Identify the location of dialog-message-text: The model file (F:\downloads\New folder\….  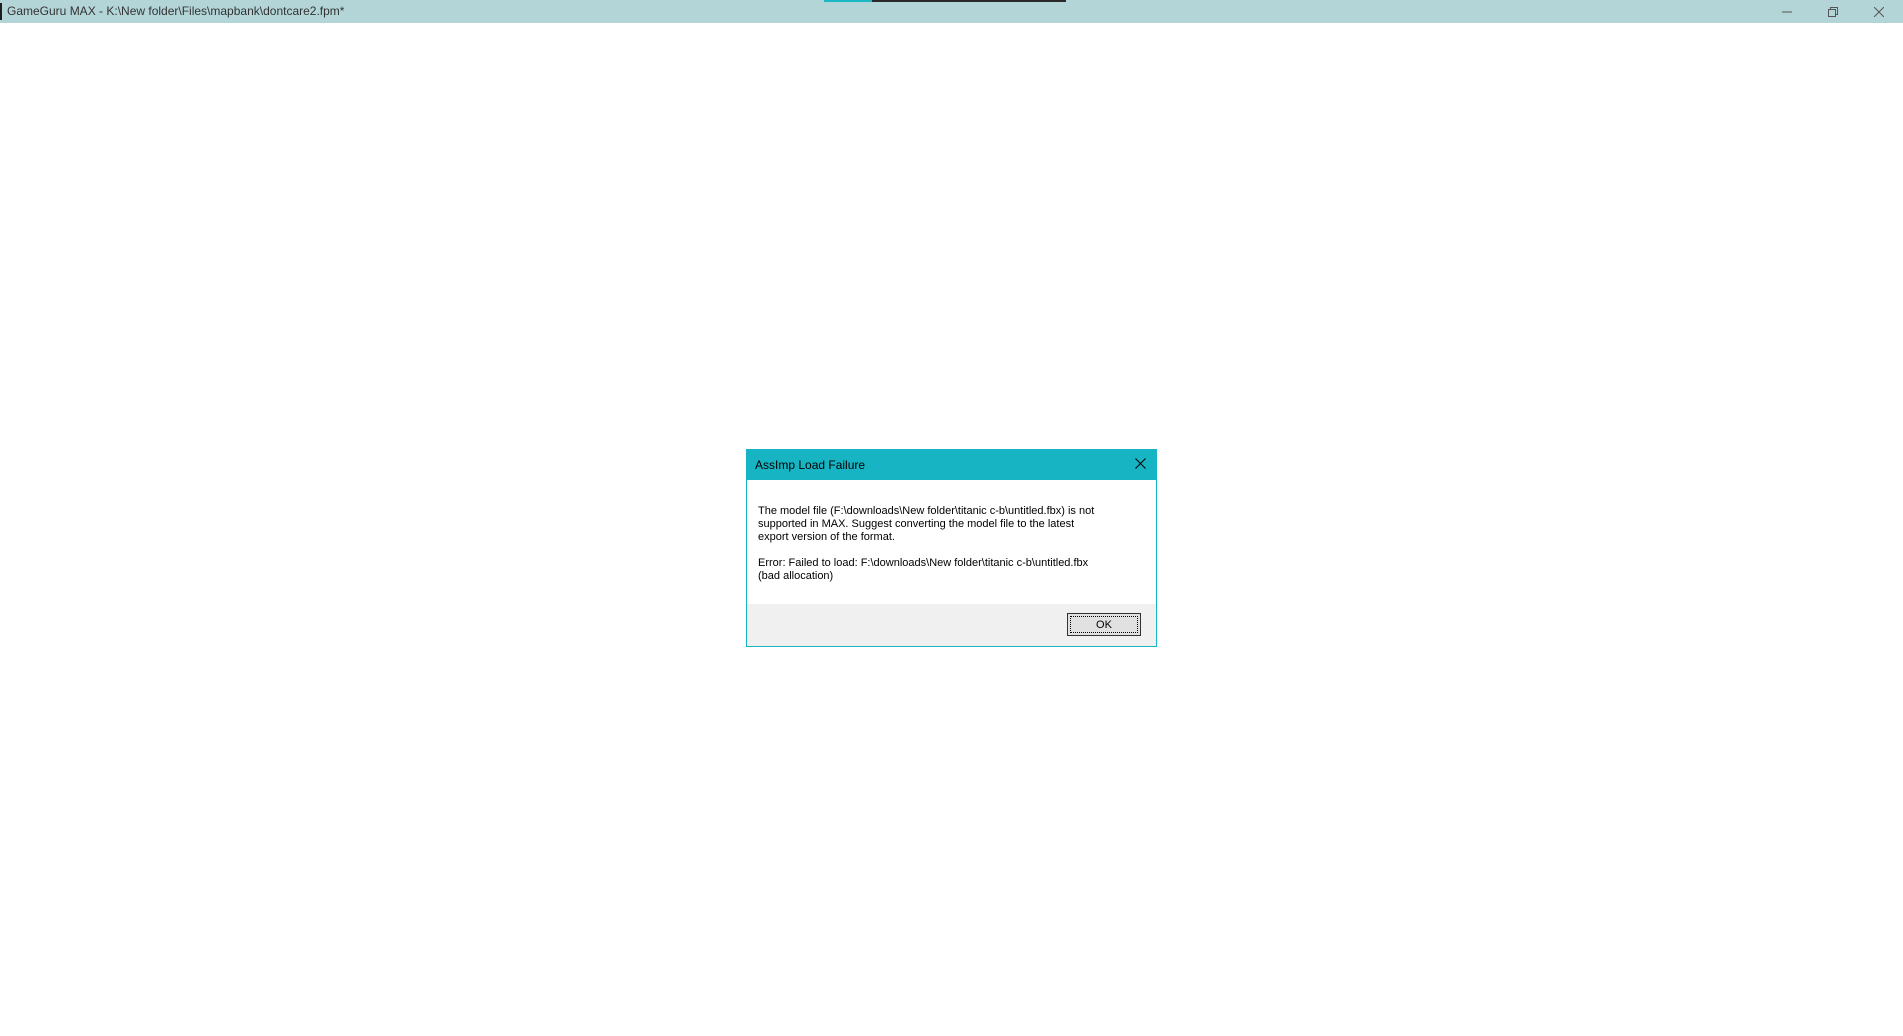
(926, 524).